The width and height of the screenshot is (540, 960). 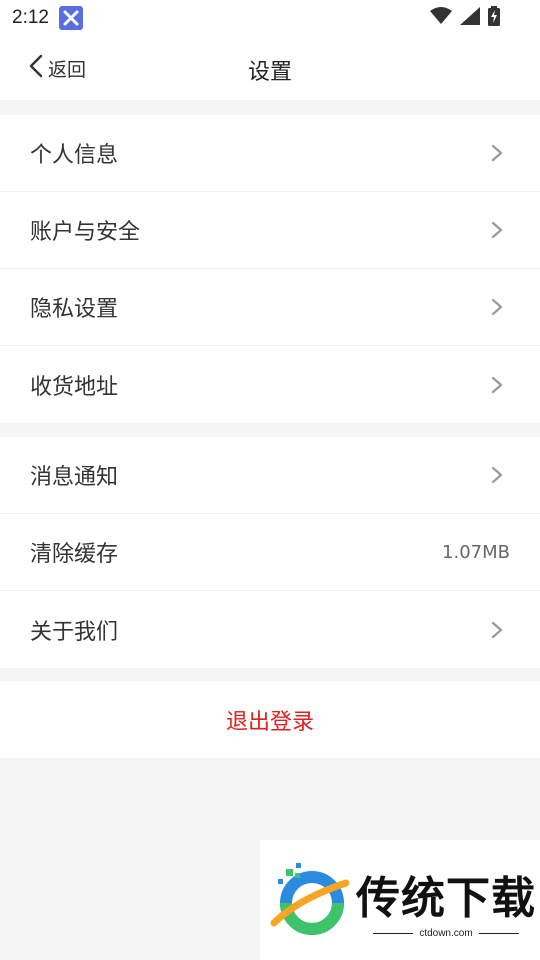 I want to click on status-right, so click(x=465, y=18).